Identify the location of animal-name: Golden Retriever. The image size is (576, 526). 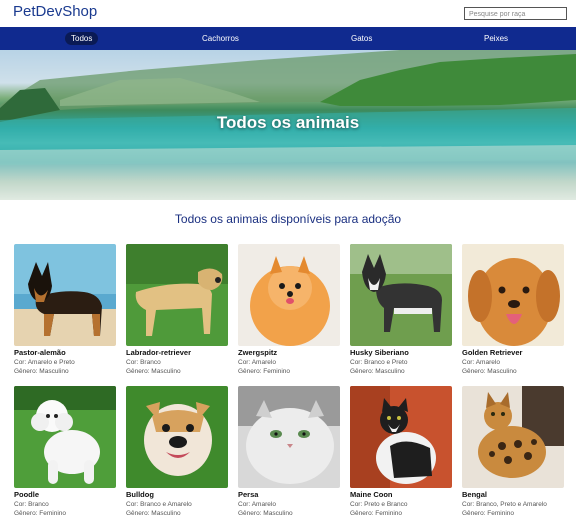
(492, 352).